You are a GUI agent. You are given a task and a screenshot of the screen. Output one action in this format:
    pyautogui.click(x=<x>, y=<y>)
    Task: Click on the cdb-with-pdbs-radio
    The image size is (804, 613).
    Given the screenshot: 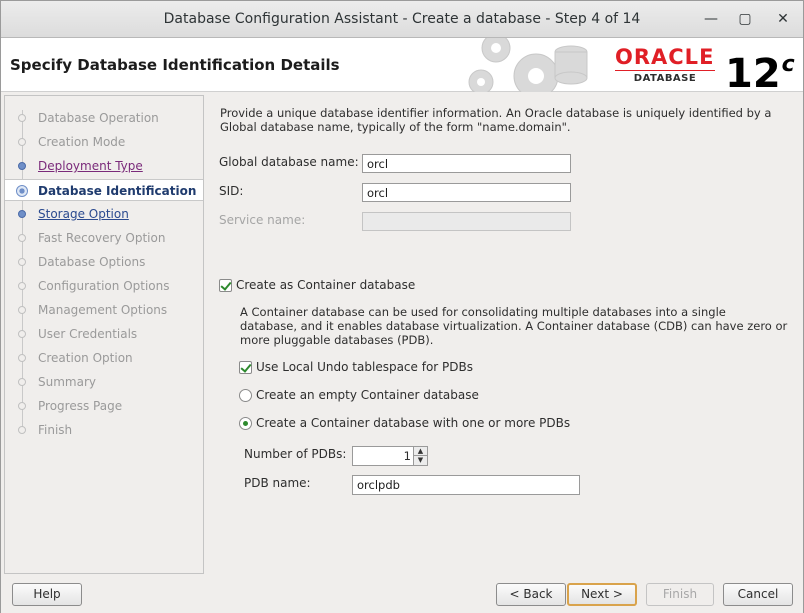 What is the action you would take?
    pyautogui.click(x=245, y=423)
    